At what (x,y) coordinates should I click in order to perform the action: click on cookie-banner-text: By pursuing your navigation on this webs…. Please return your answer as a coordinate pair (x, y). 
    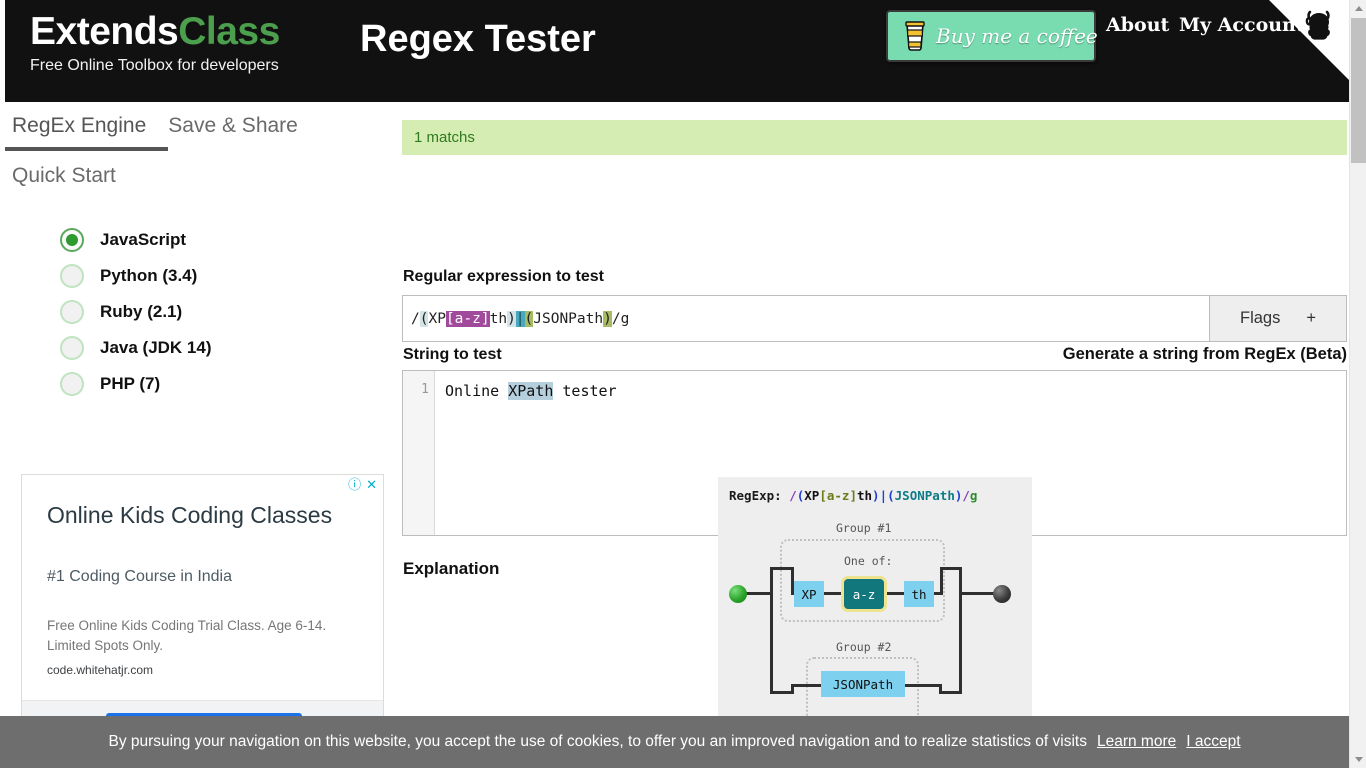
    Looking at the image, I should click on (597, 742).